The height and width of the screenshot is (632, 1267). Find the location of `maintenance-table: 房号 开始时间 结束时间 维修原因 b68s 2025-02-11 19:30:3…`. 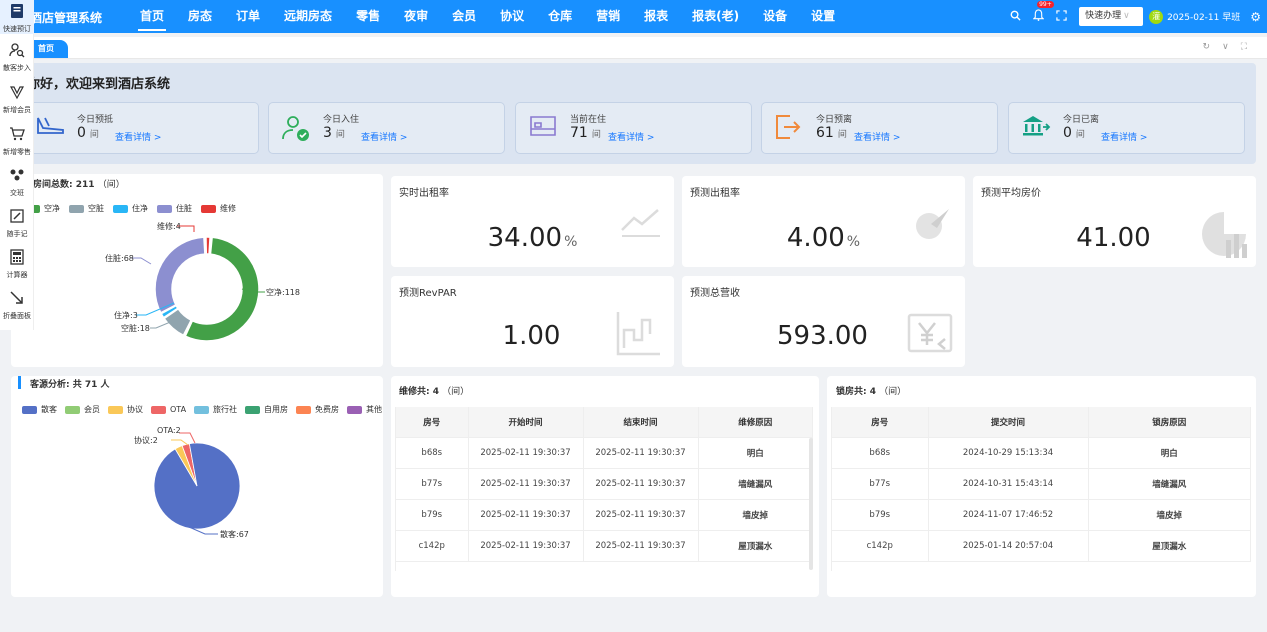

maintenance-table: 房号 开始时间 结束时间 维修原因 b68s 2025-02-11 19:30:3… is located at coordinates (604, 484).